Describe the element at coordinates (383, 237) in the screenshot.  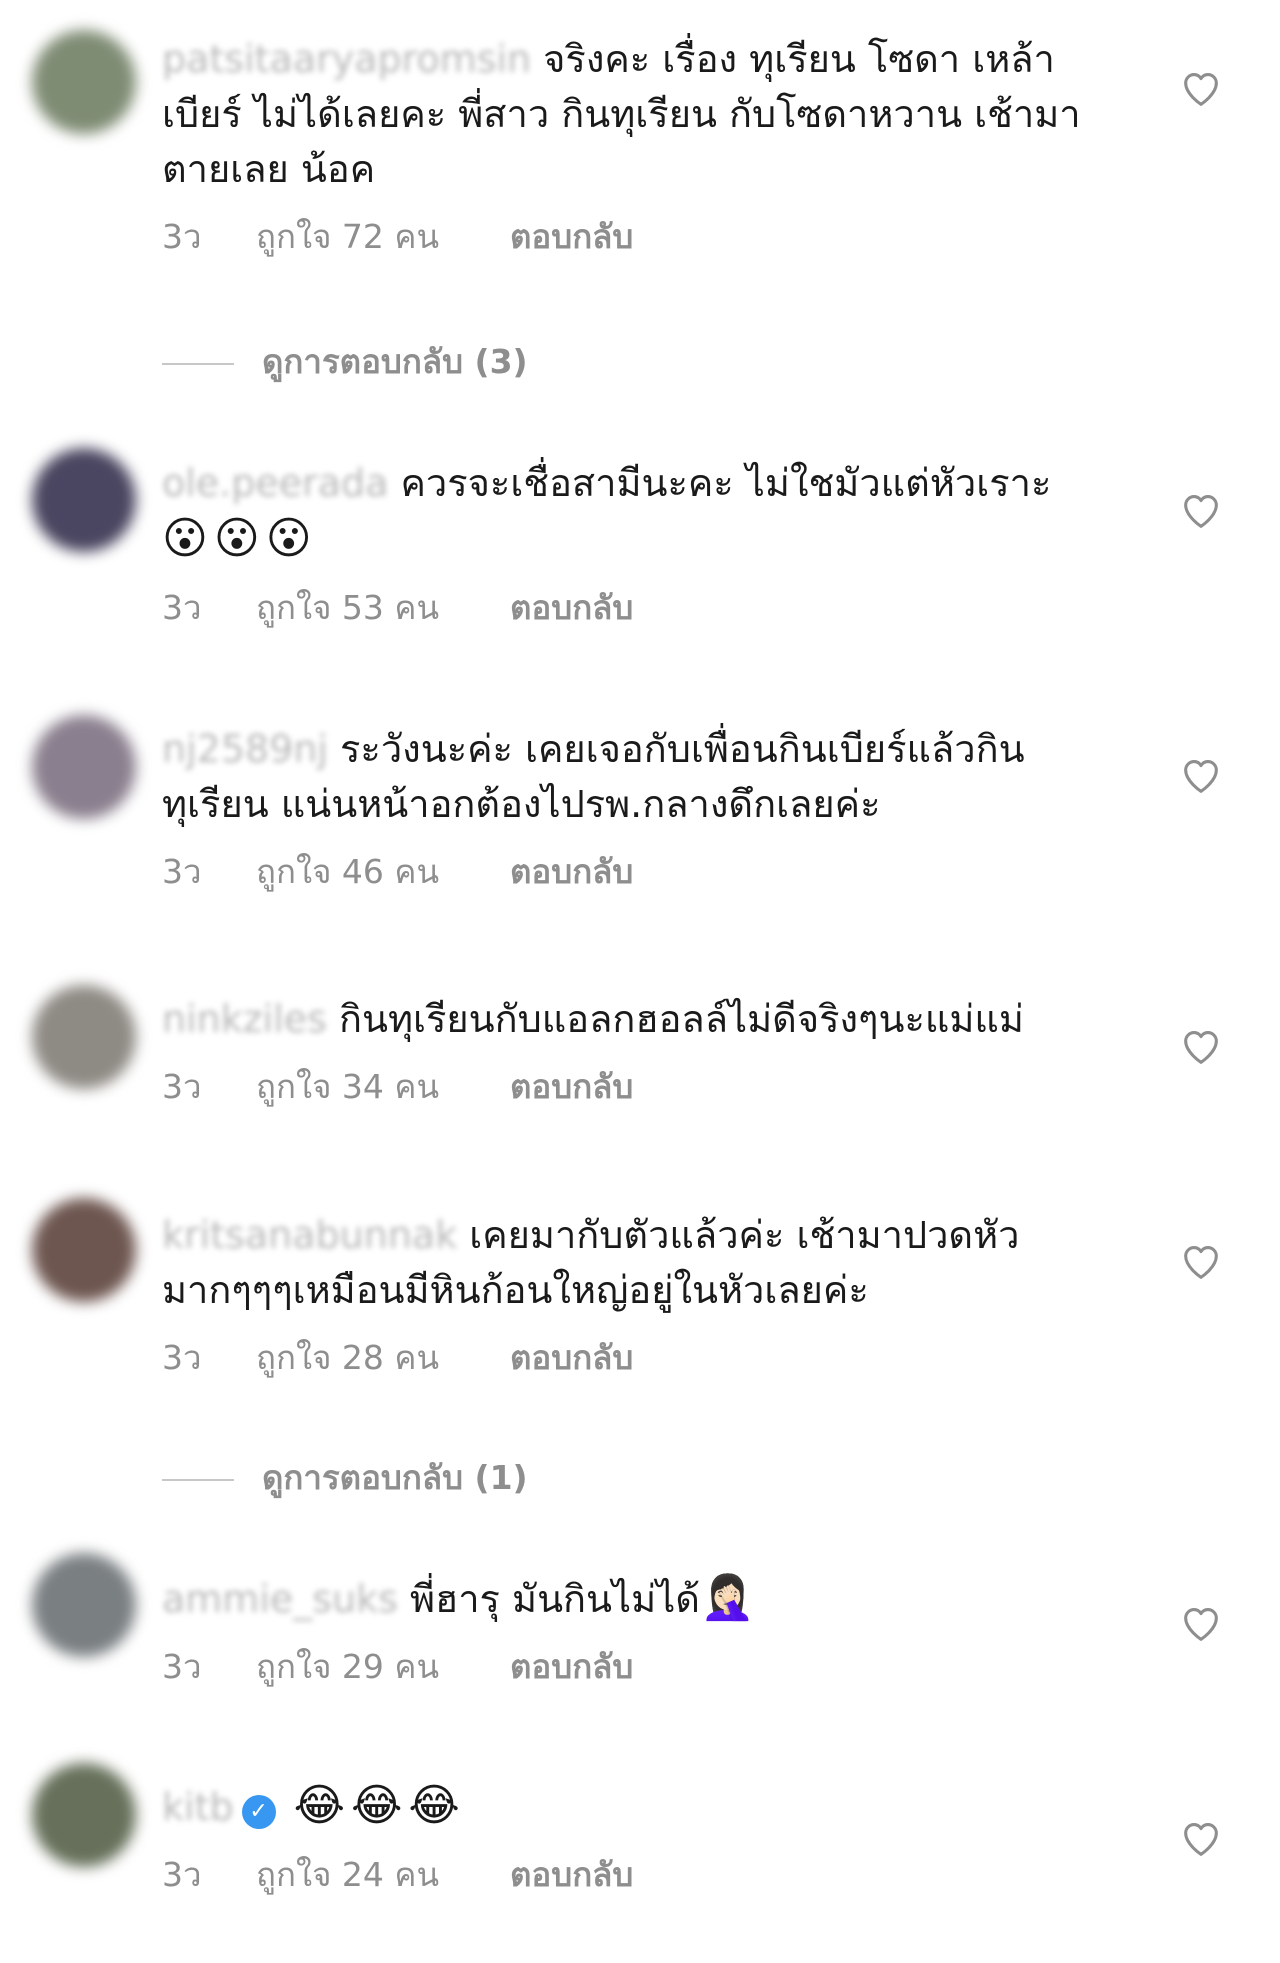
I see `comment-likes: ถูกใจ 72 คน` at that location.